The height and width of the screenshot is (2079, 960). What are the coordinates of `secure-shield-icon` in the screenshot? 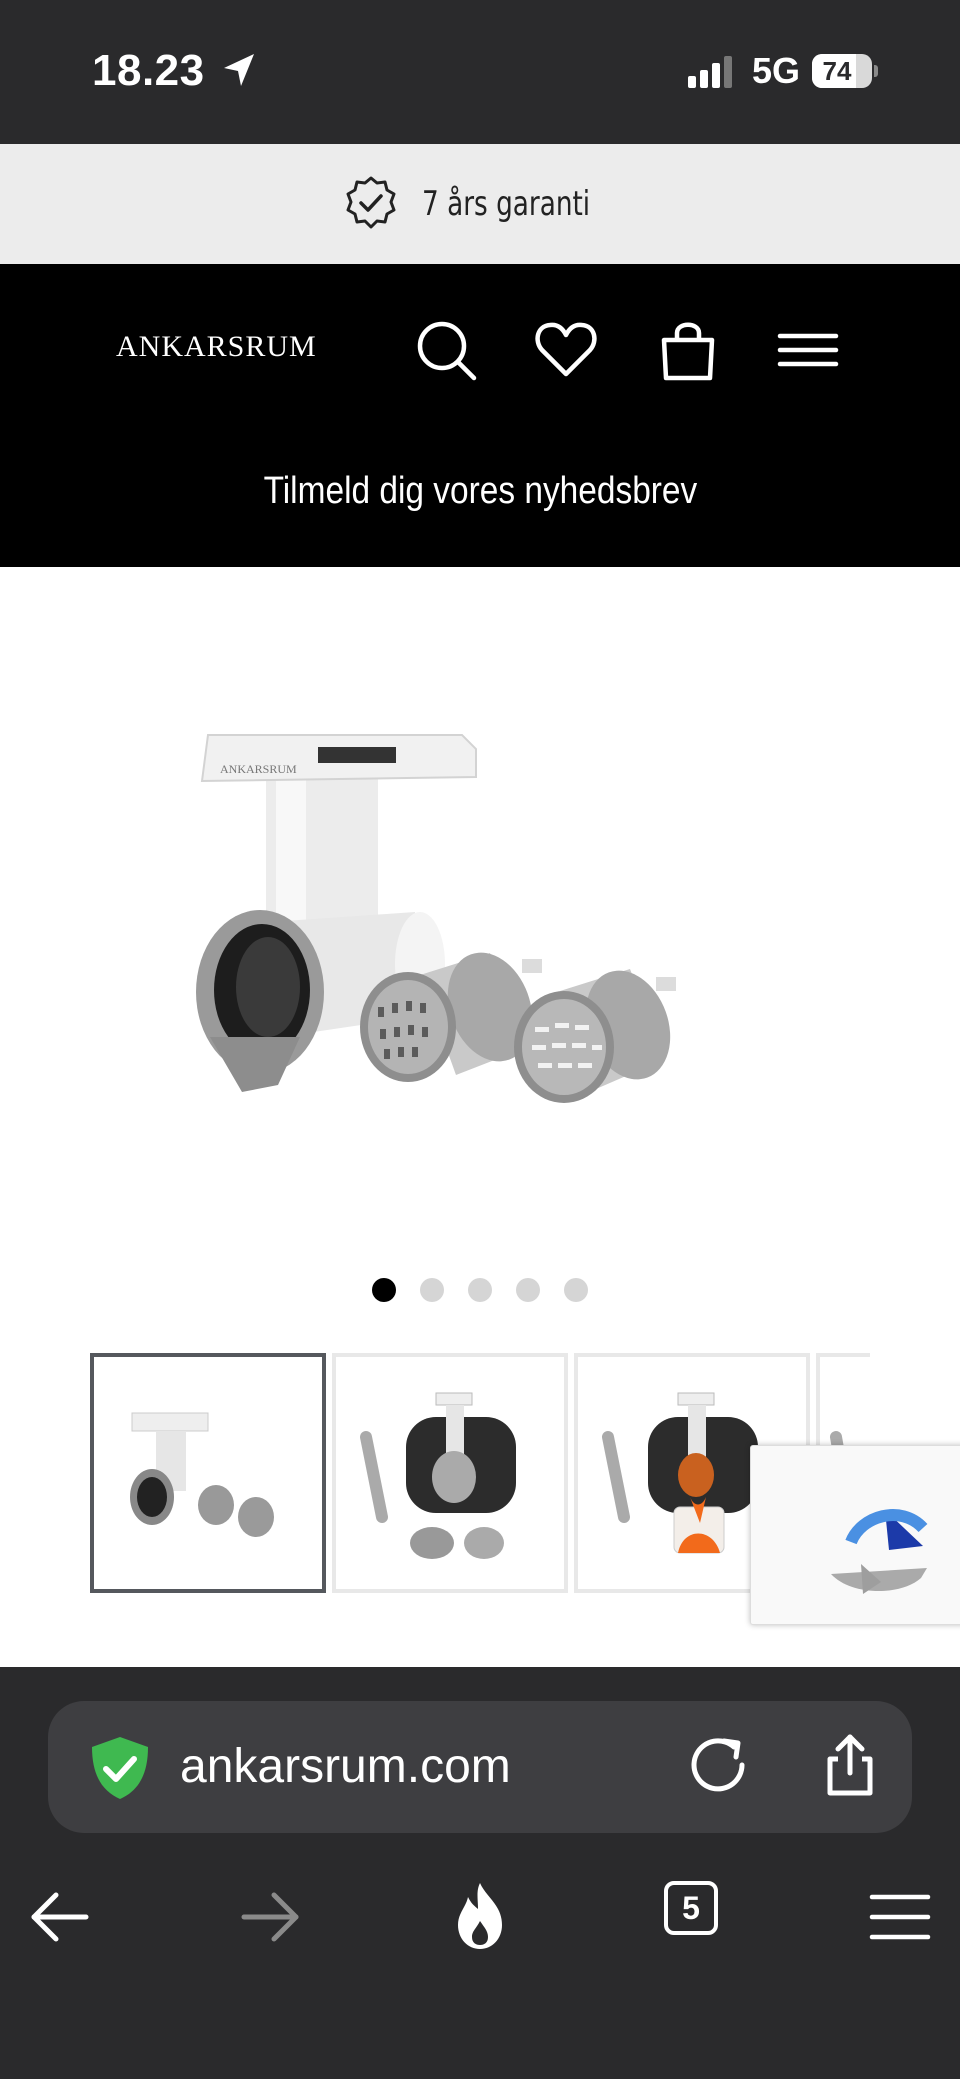 It's located at (120, 1768).